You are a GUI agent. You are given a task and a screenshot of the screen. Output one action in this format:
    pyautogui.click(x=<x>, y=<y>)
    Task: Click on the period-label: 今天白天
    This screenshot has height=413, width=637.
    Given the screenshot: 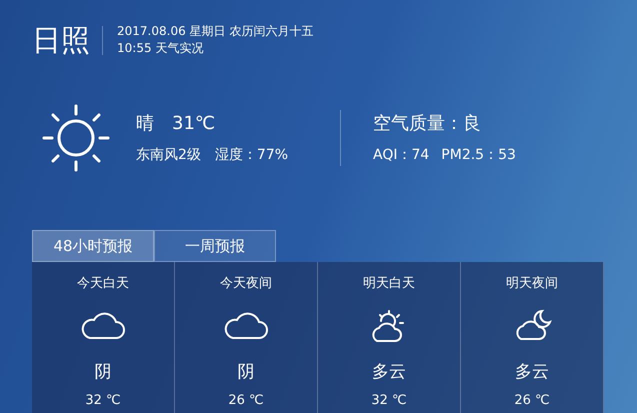 What is the action you would take?
    pyautogui.click(x=103, y=284)
    